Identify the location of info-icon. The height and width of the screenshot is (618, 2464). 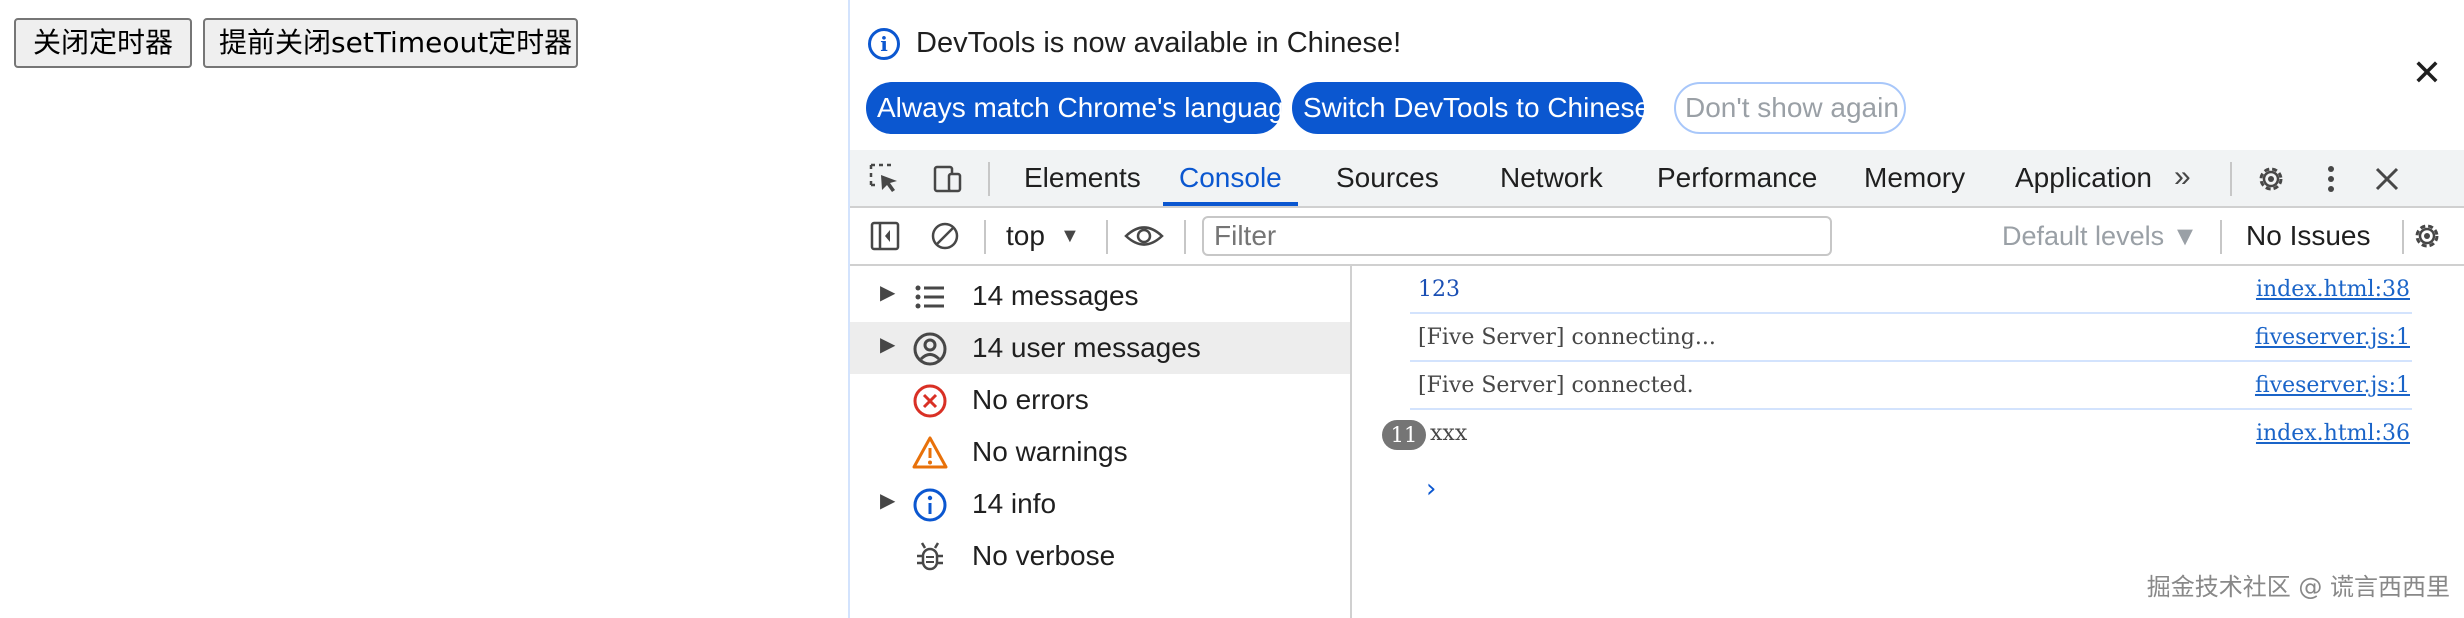
(930, 505).